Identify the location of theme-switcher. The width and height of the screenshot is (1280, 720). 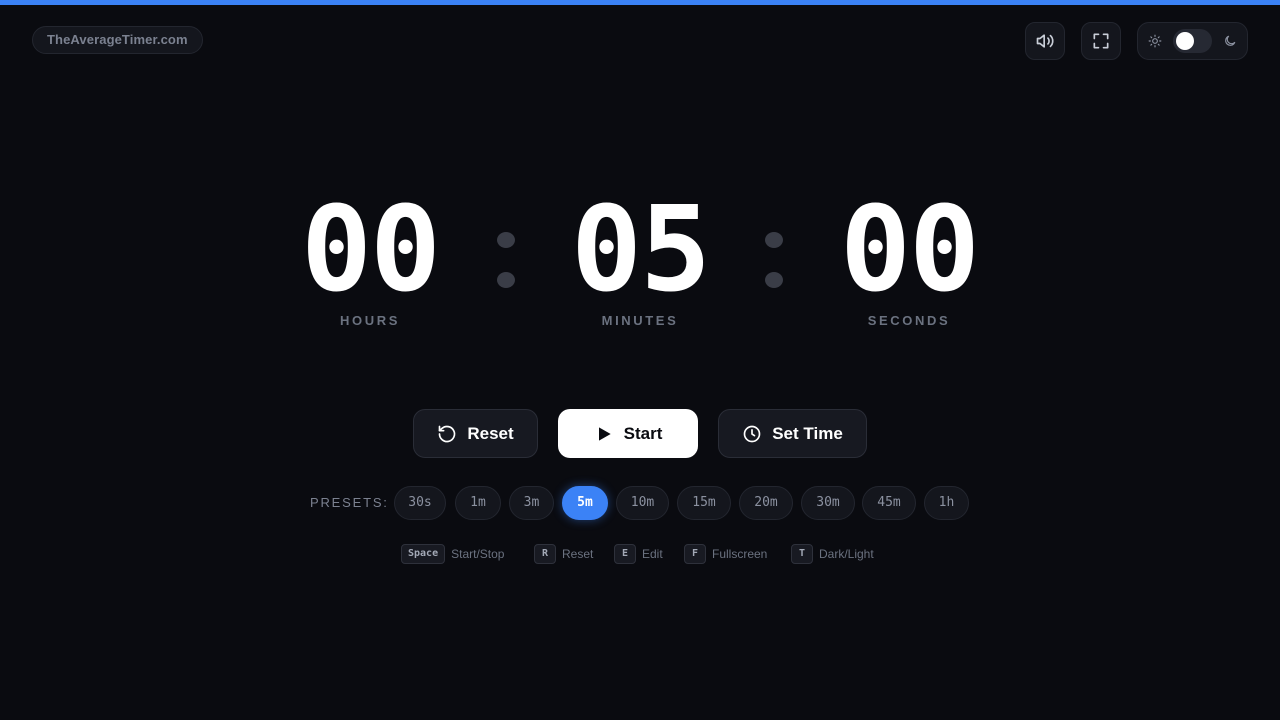
(1192, 41).